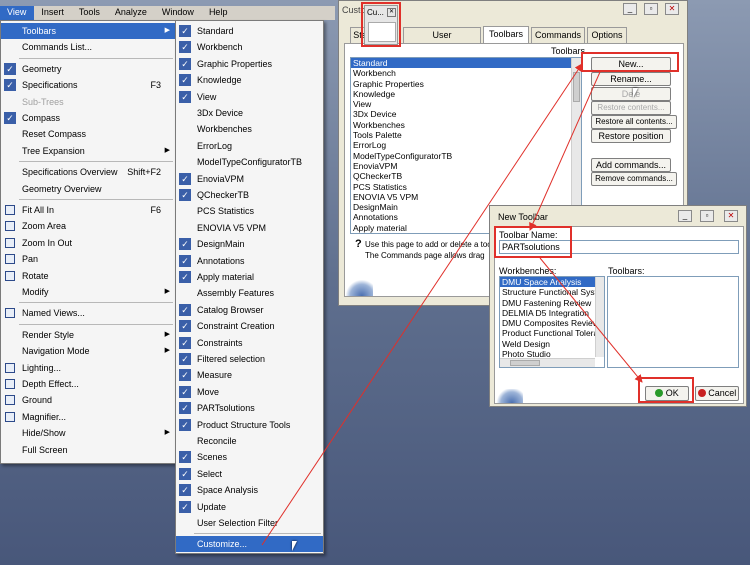  Describe the element at coordinates (565, 151) in the screenshot. I see `arrow-to-toolbar-name` at that location.